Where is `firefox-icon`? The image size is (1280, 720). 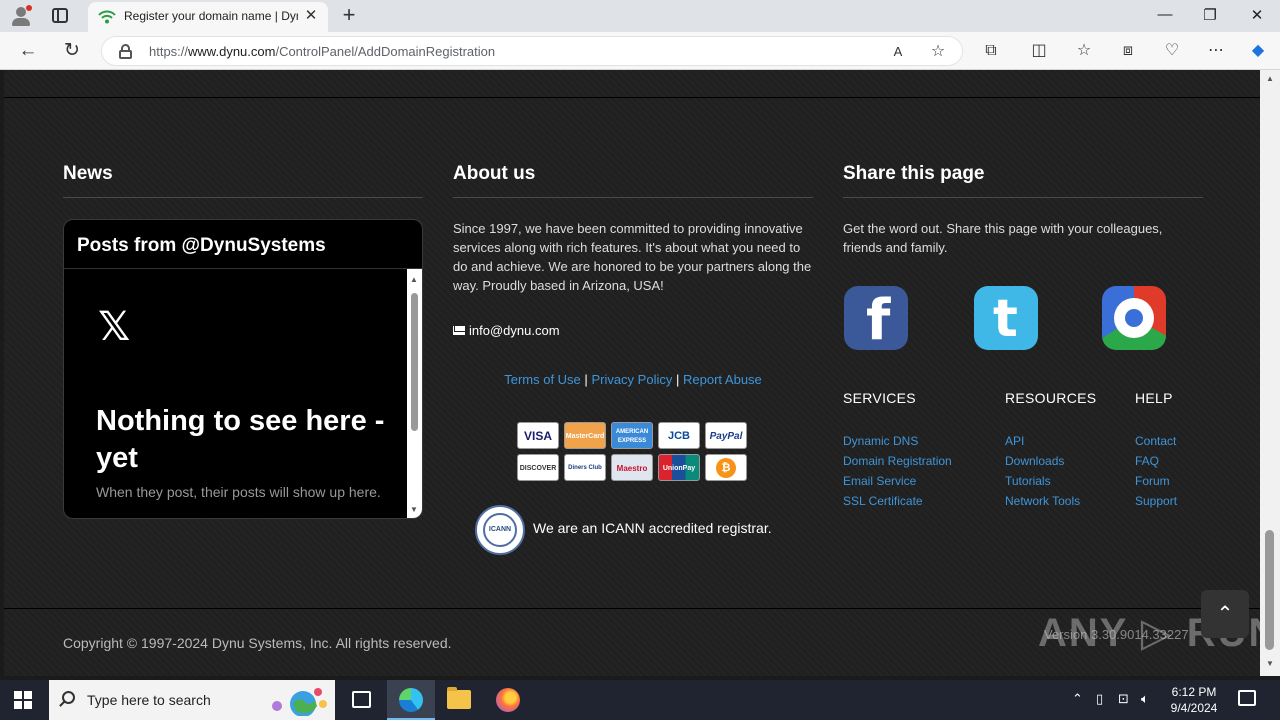
firefox-icon is located at coordinates (508, 700).